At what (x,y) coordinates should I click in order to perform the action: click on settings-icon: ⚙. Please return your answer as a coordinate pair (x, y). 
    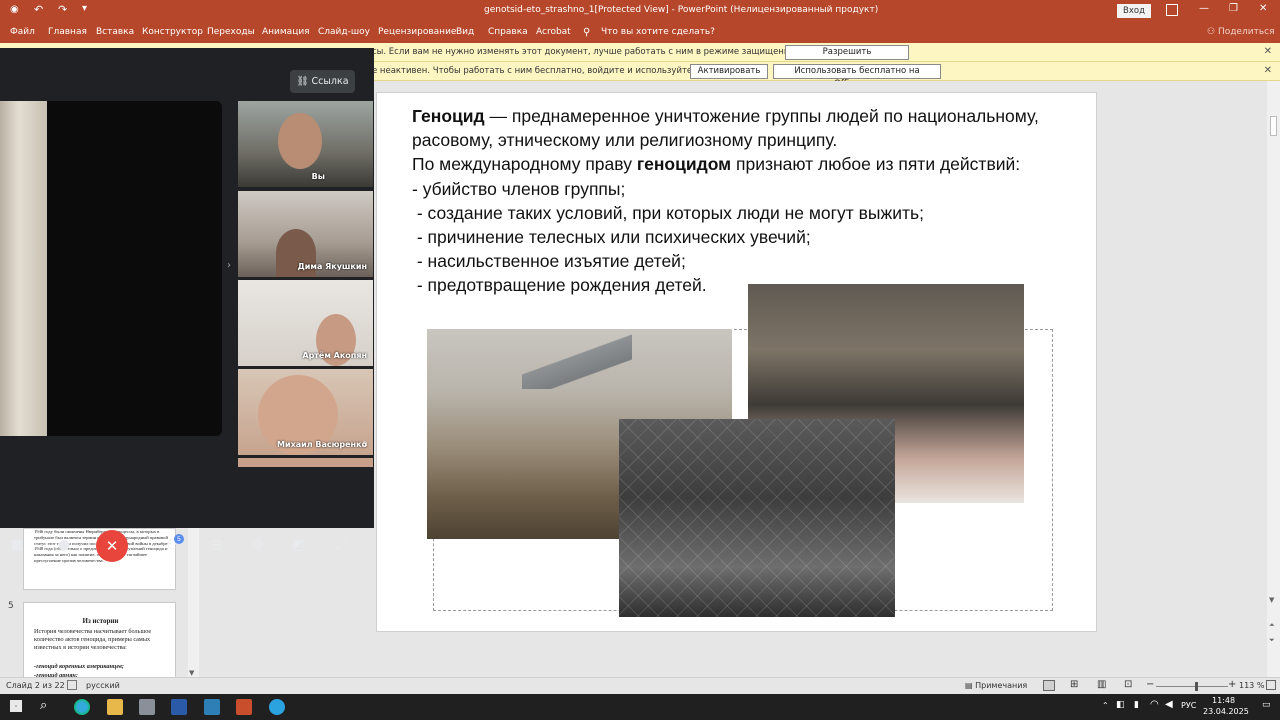
    Looking at the image, I should click on (257, 545).